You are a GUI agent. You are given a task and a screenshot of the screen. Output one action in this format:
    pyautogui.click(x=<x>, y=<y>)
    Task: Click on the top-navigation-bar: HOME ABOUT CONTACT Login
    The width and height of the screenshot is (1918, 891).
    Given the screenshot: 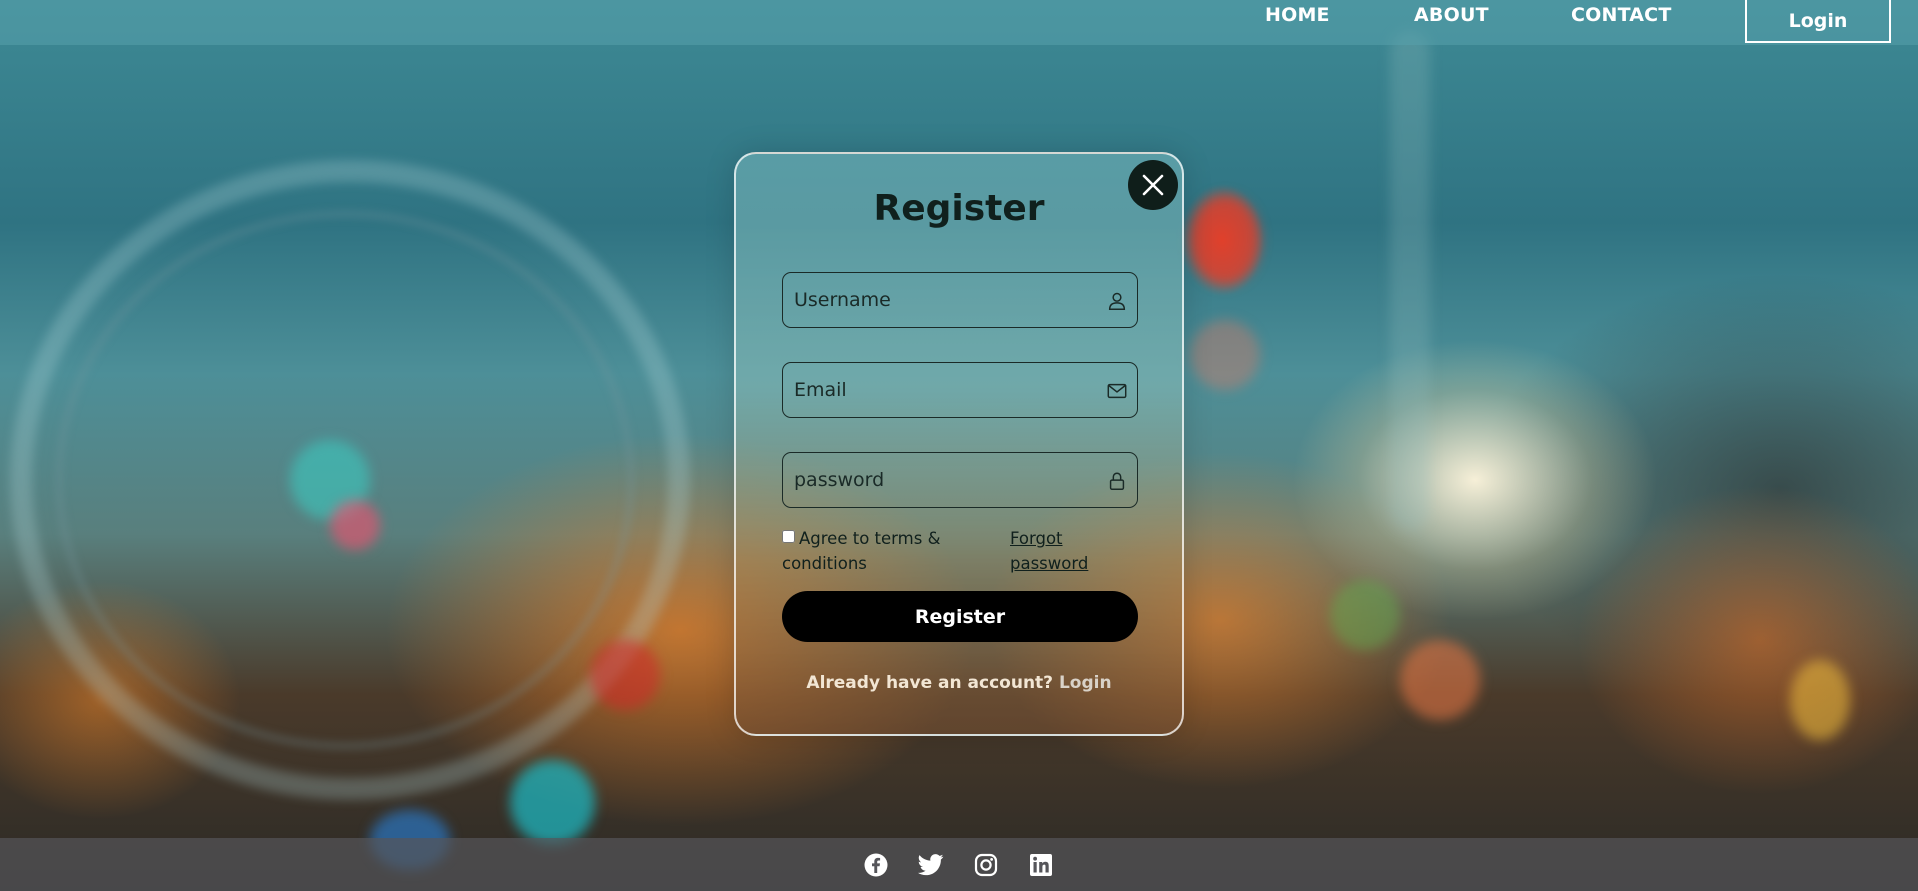 What is the action you would take?
    pyautogui.click(x=959, y=22)
    